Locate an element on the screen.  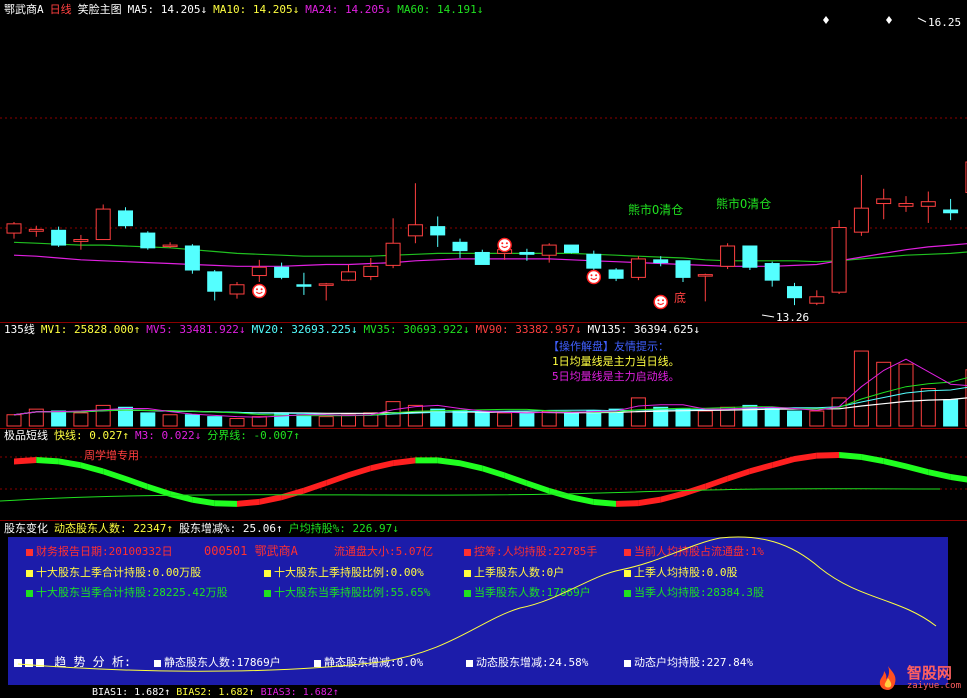
bear-signal-label: 熊市O清仓 is located at coordinates (656, 210).